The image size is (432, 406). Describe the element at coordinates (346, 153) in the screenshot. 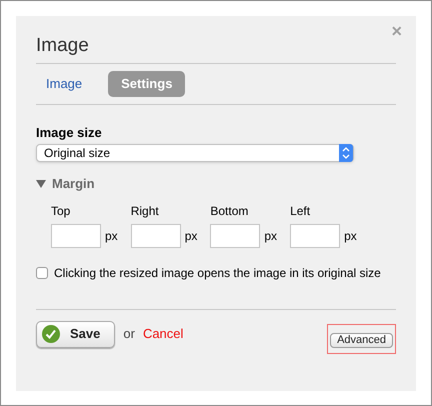

I see `select-arrows-icon` at that location.